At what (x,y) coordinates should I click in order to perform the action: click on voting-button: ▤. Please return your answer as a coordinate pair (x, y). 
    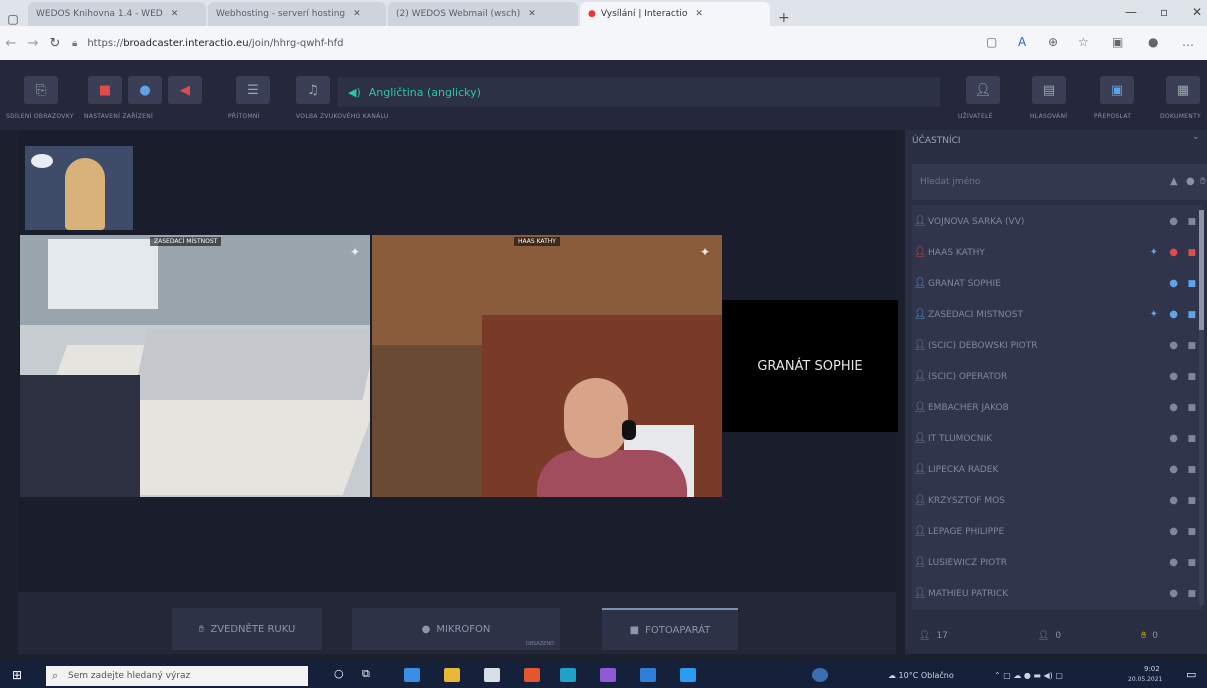
    Looking at the image, I should click on (1049, 90).